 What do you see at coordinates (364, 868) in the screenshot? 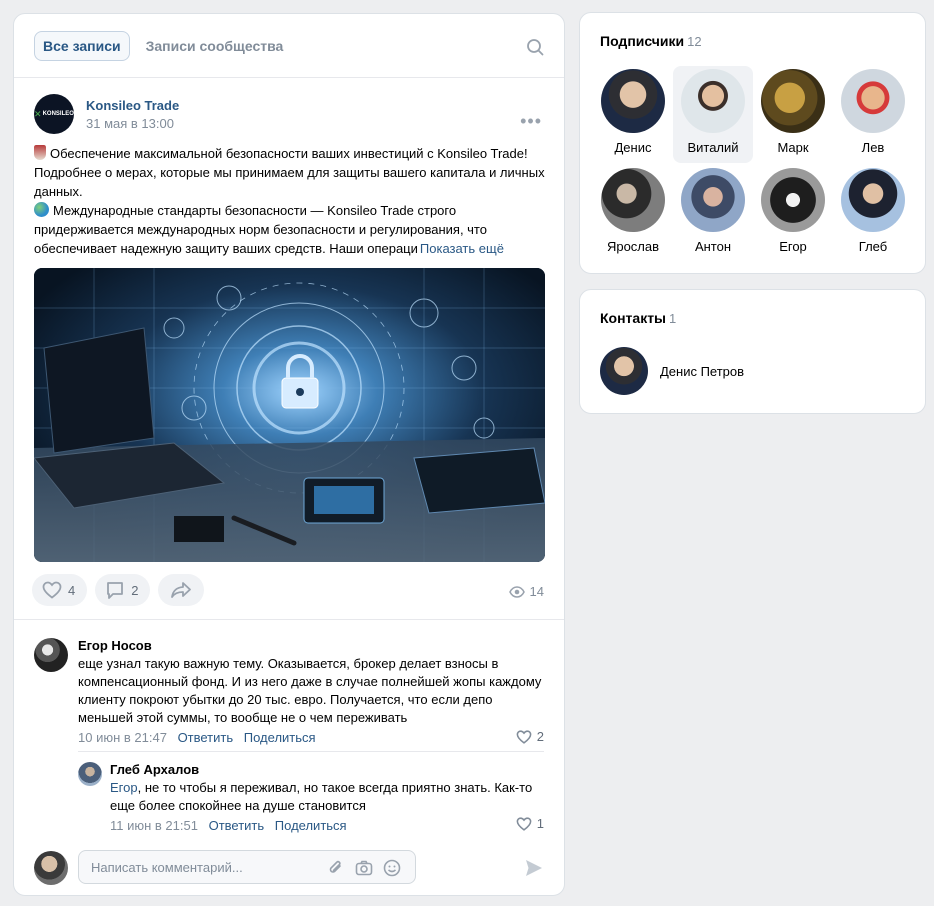
I see `camera-icon` at bounding box center [364, 868].